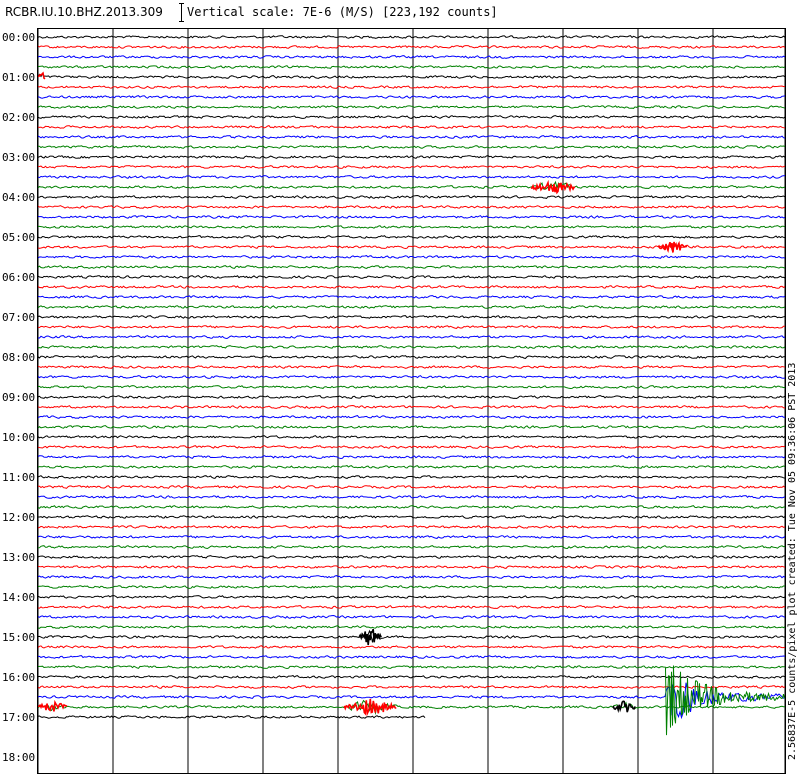  I want to click on hour-label: 08:00, so click(18, 357).